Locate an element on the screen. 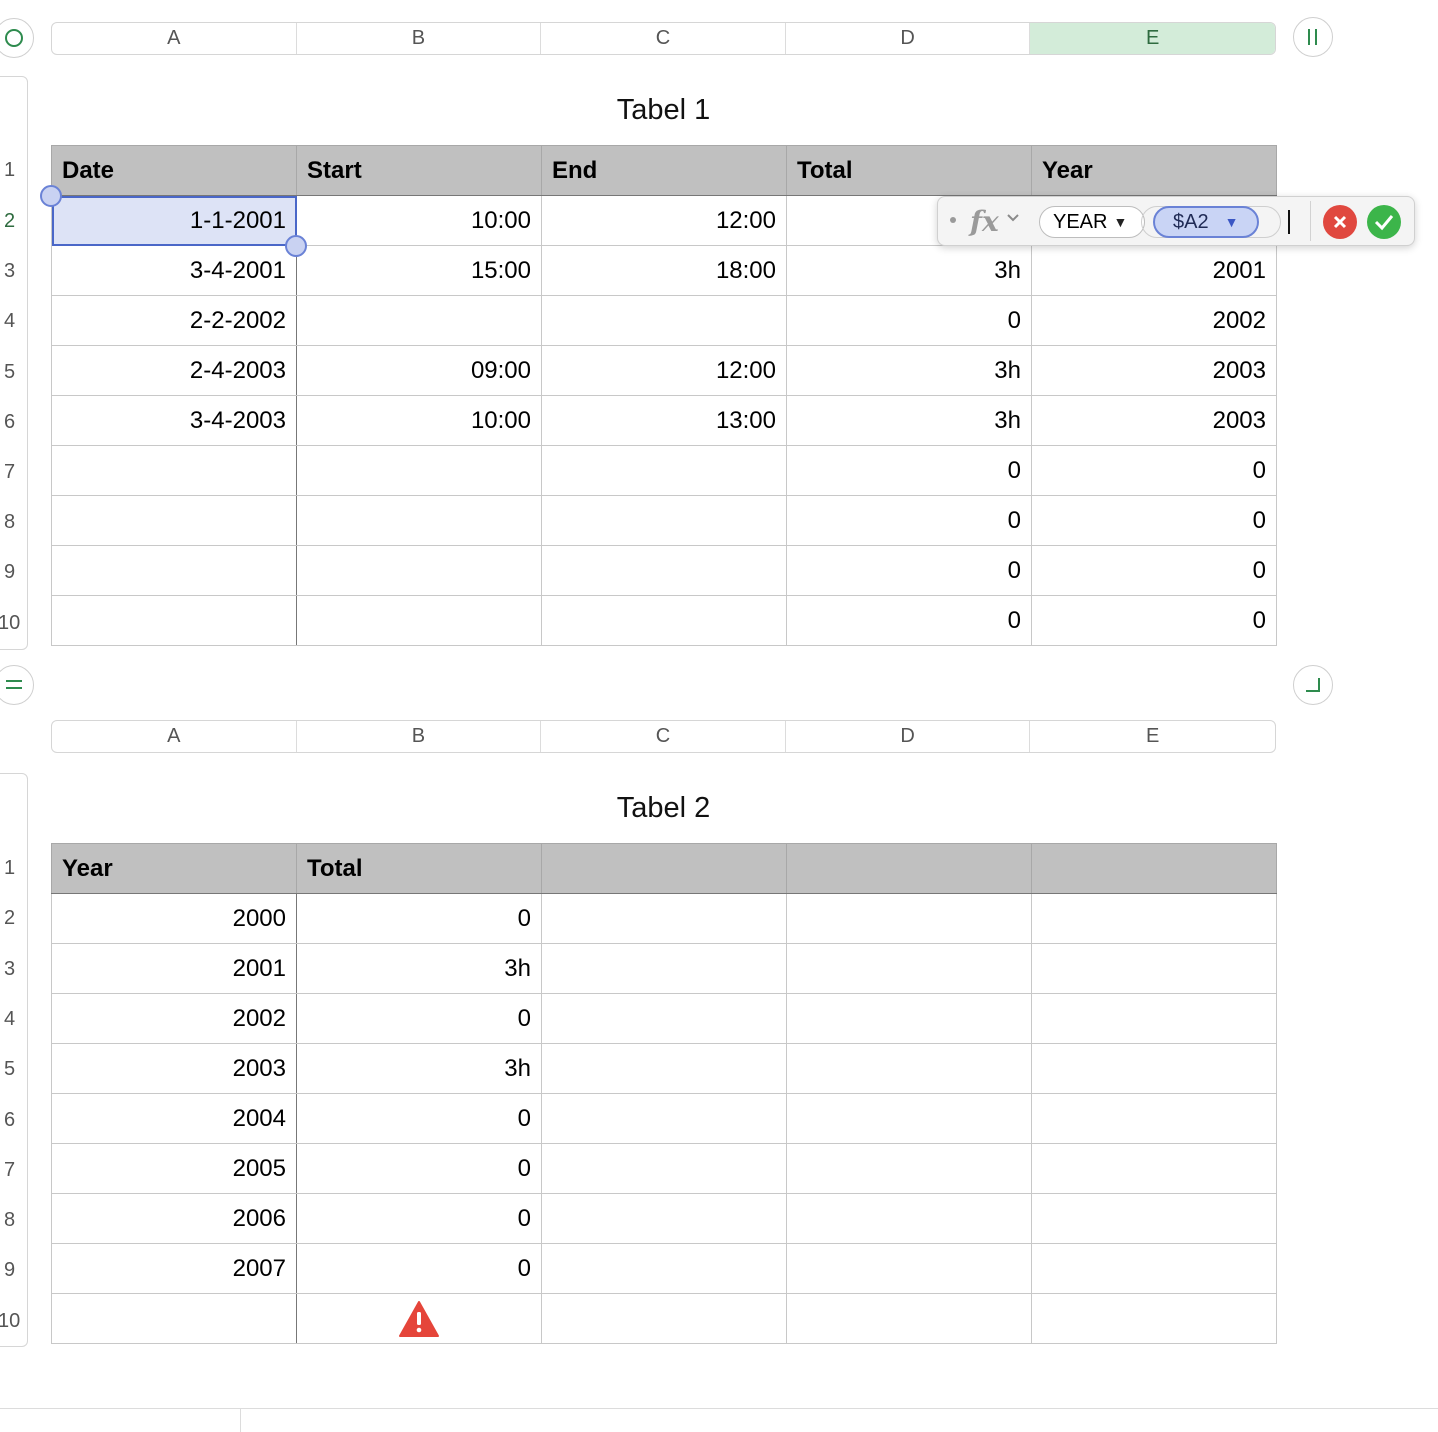 The height and width of the screenshot is (1432, 1438). selection-handle-top-left is located at coordinates (51, 196).